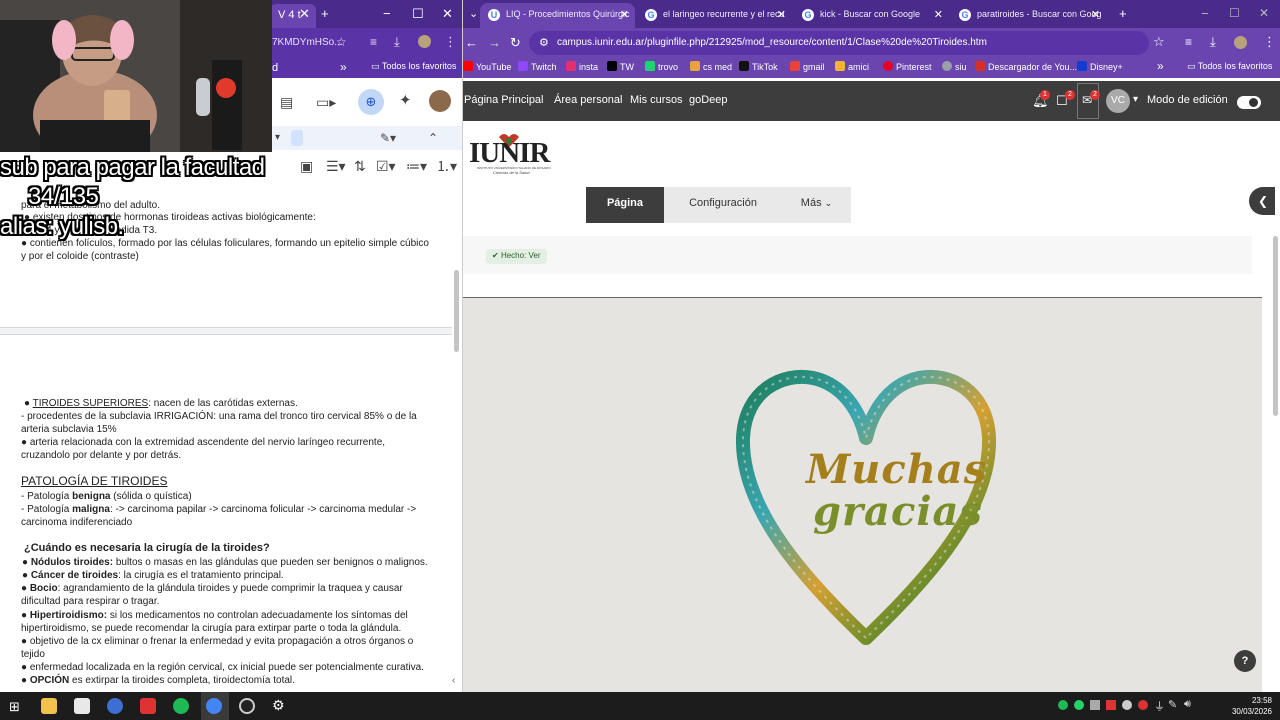 The width and height of the screenshot is (1280, 720). Describe the element at coordinates (453, 680) in the screenshot. I see `collapse-side-icon: ‹` at that location.